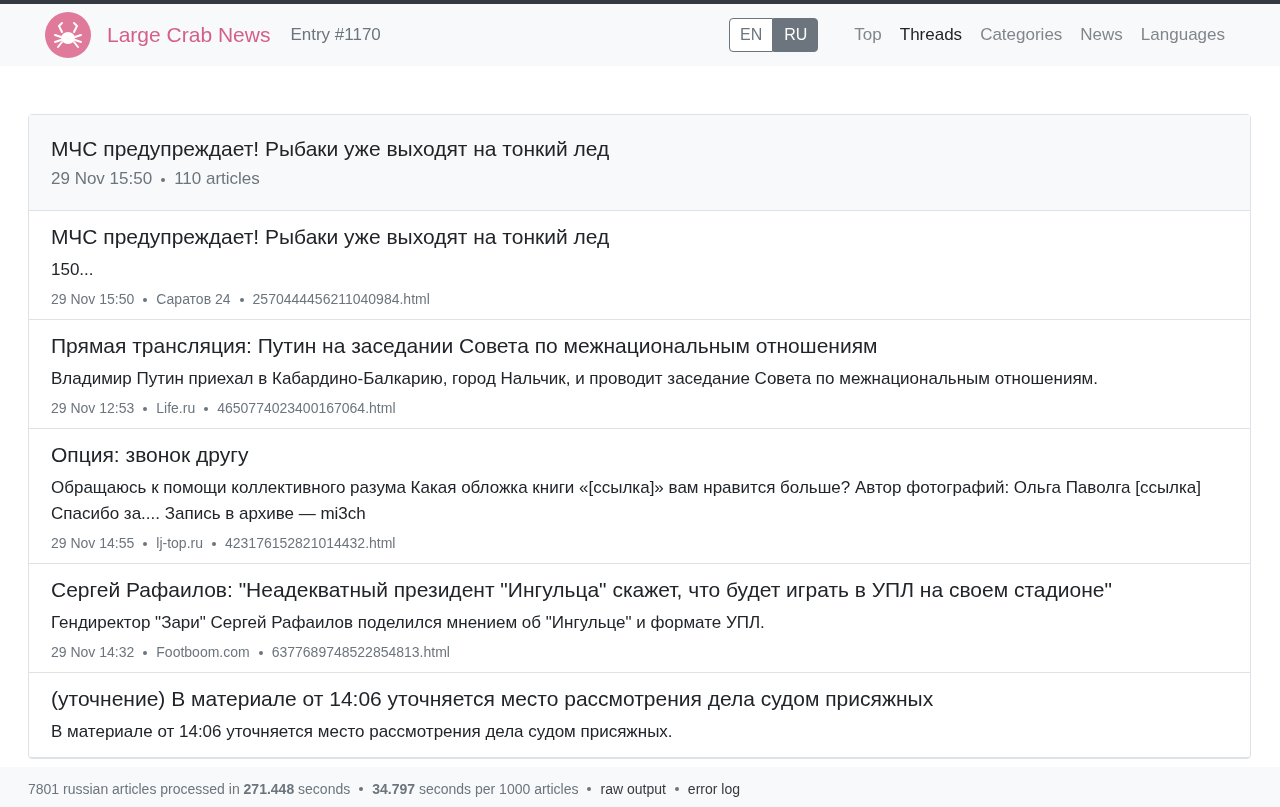  What do you see at coordinates (639, 699) in the screenshot?
I see `article-title-link: (уточнение) В материале от 14:06 уточняется место рассмотрения дела судом присяжных` at bounding box center [639, 699].